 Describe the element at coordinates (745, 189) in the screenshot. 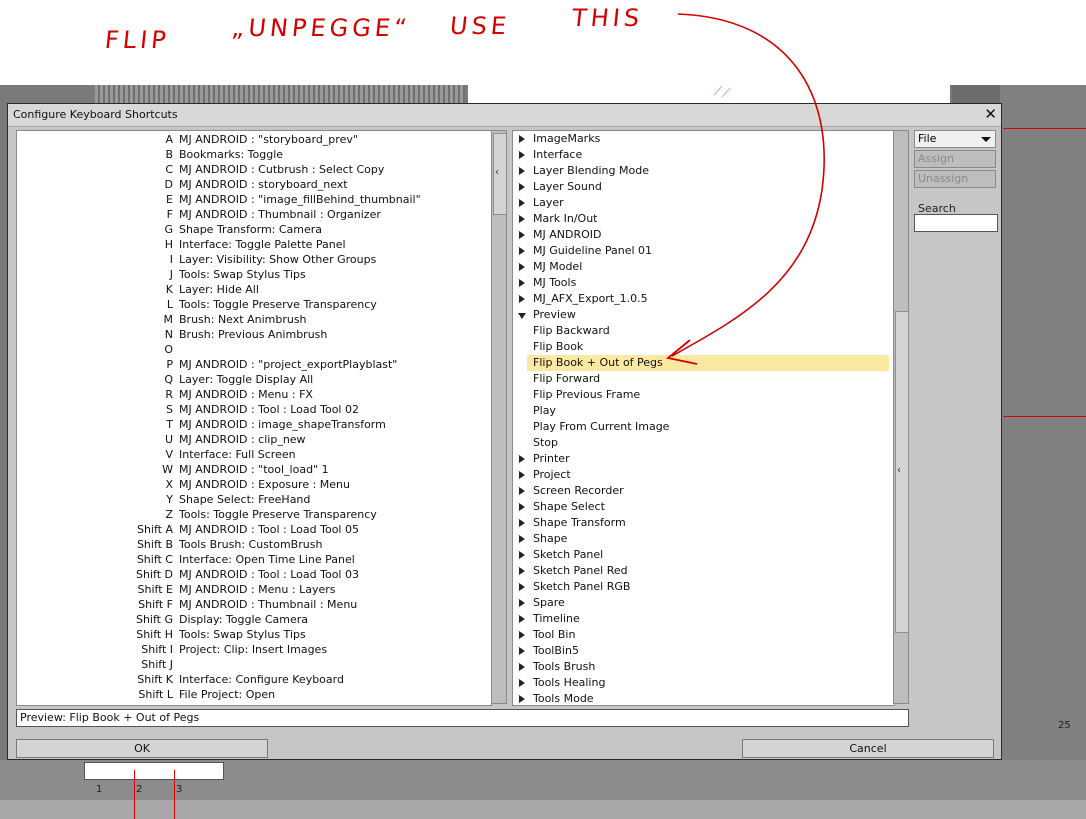

I see `annotation-arrow` at that location.